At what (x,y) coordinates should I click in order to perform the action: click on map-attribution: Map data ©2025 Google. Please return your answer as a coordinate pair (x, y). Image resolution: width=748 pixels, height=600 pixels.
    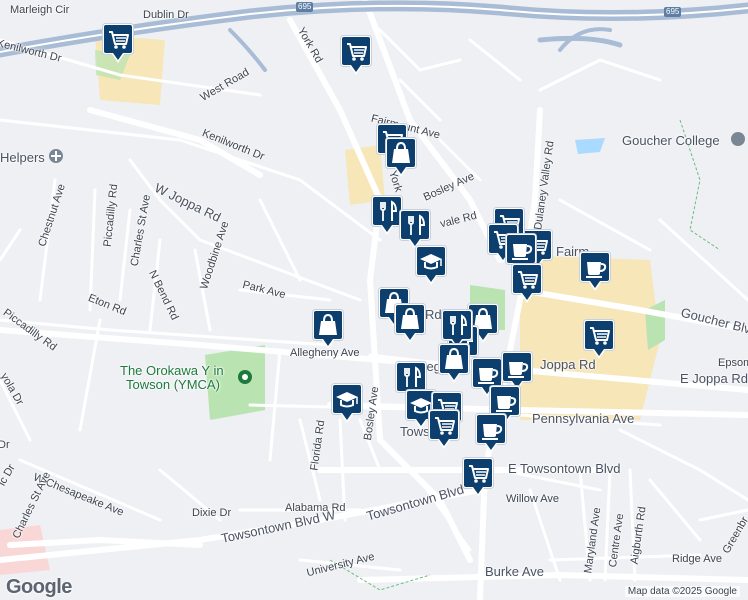
    Looking at the image, I should click on (682, 591).